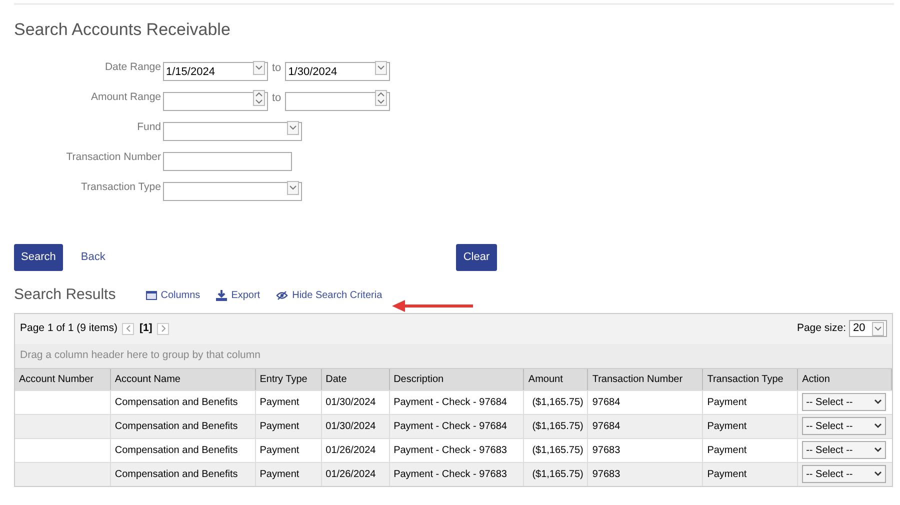 This screenshot has width=900, height=505. I want to click on field-label: Transaction Number, so click(113, 158).